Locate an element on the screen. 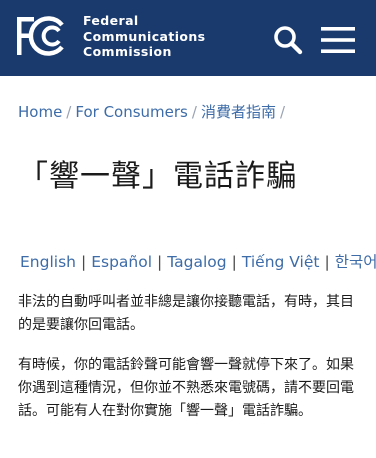 The width and height of the screenshot is (376, 458). language-spanish-link: Español is located at coordinates (121, 262).